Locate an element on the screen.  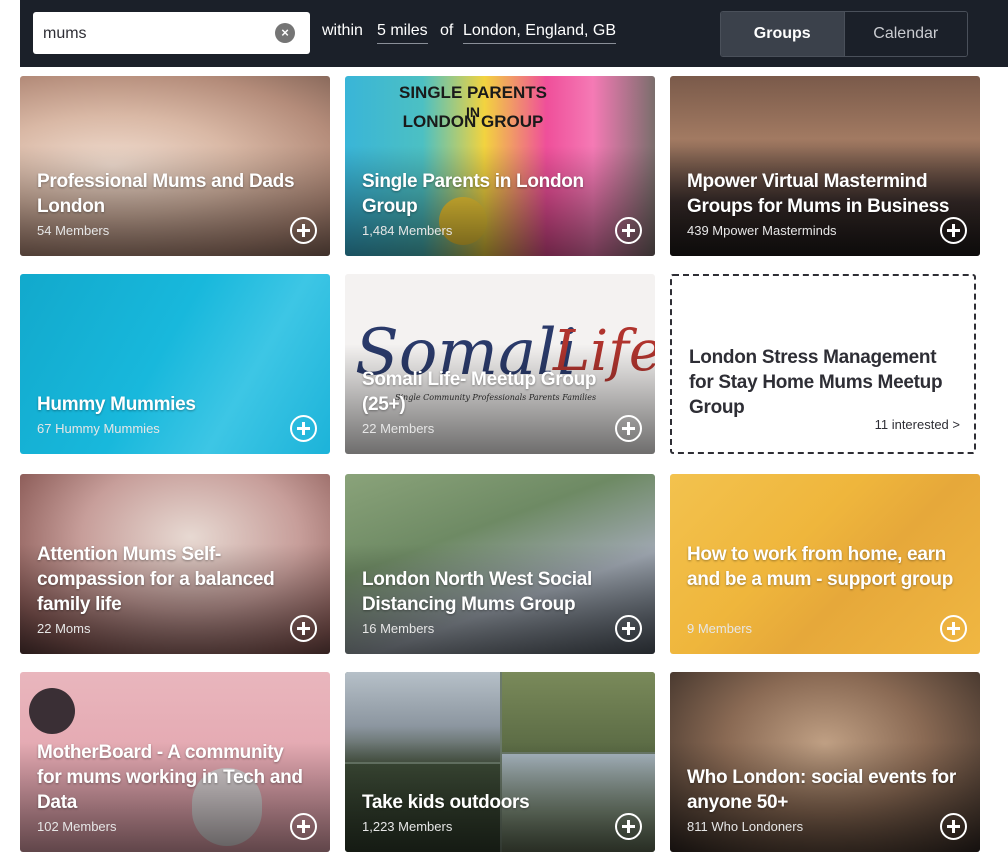
group-card: Take kids outdoors 1,223 Members is located at coordinates (500, 762).